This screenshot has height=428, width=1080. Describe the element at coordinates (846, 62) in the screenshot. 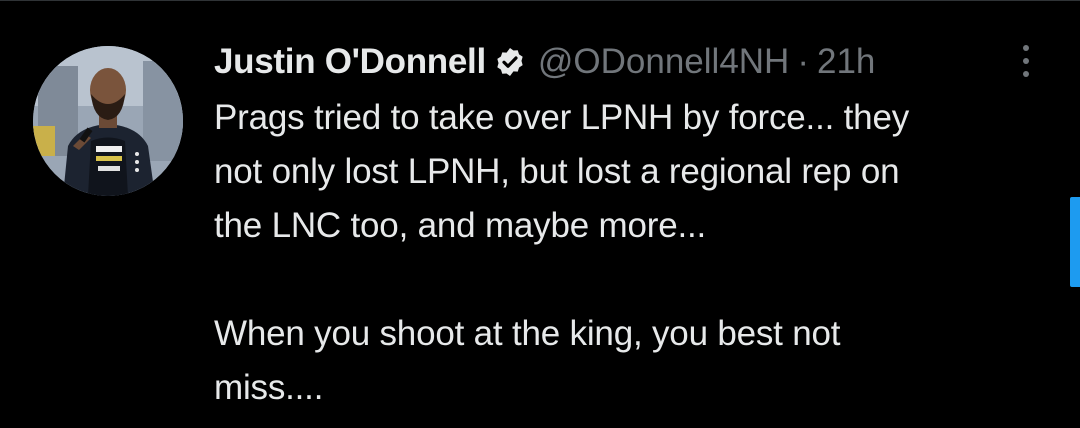

I see `timestamp: 21h` at that location.